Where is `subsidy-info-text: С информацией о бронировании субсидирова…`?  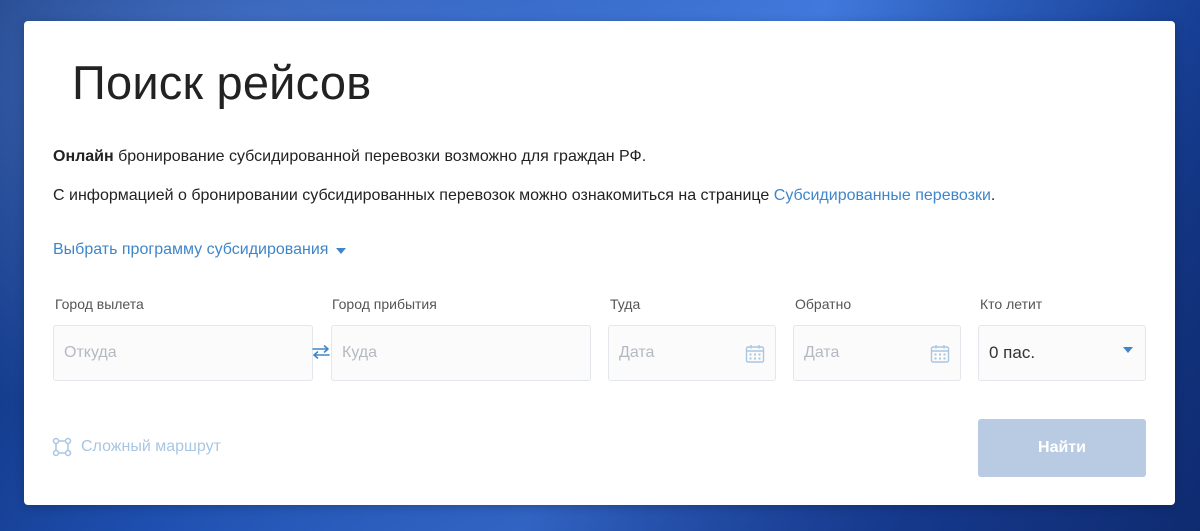 subsidy-info-text: С информацией о бронировании субсидирова… is located at coordinates (524, 196).